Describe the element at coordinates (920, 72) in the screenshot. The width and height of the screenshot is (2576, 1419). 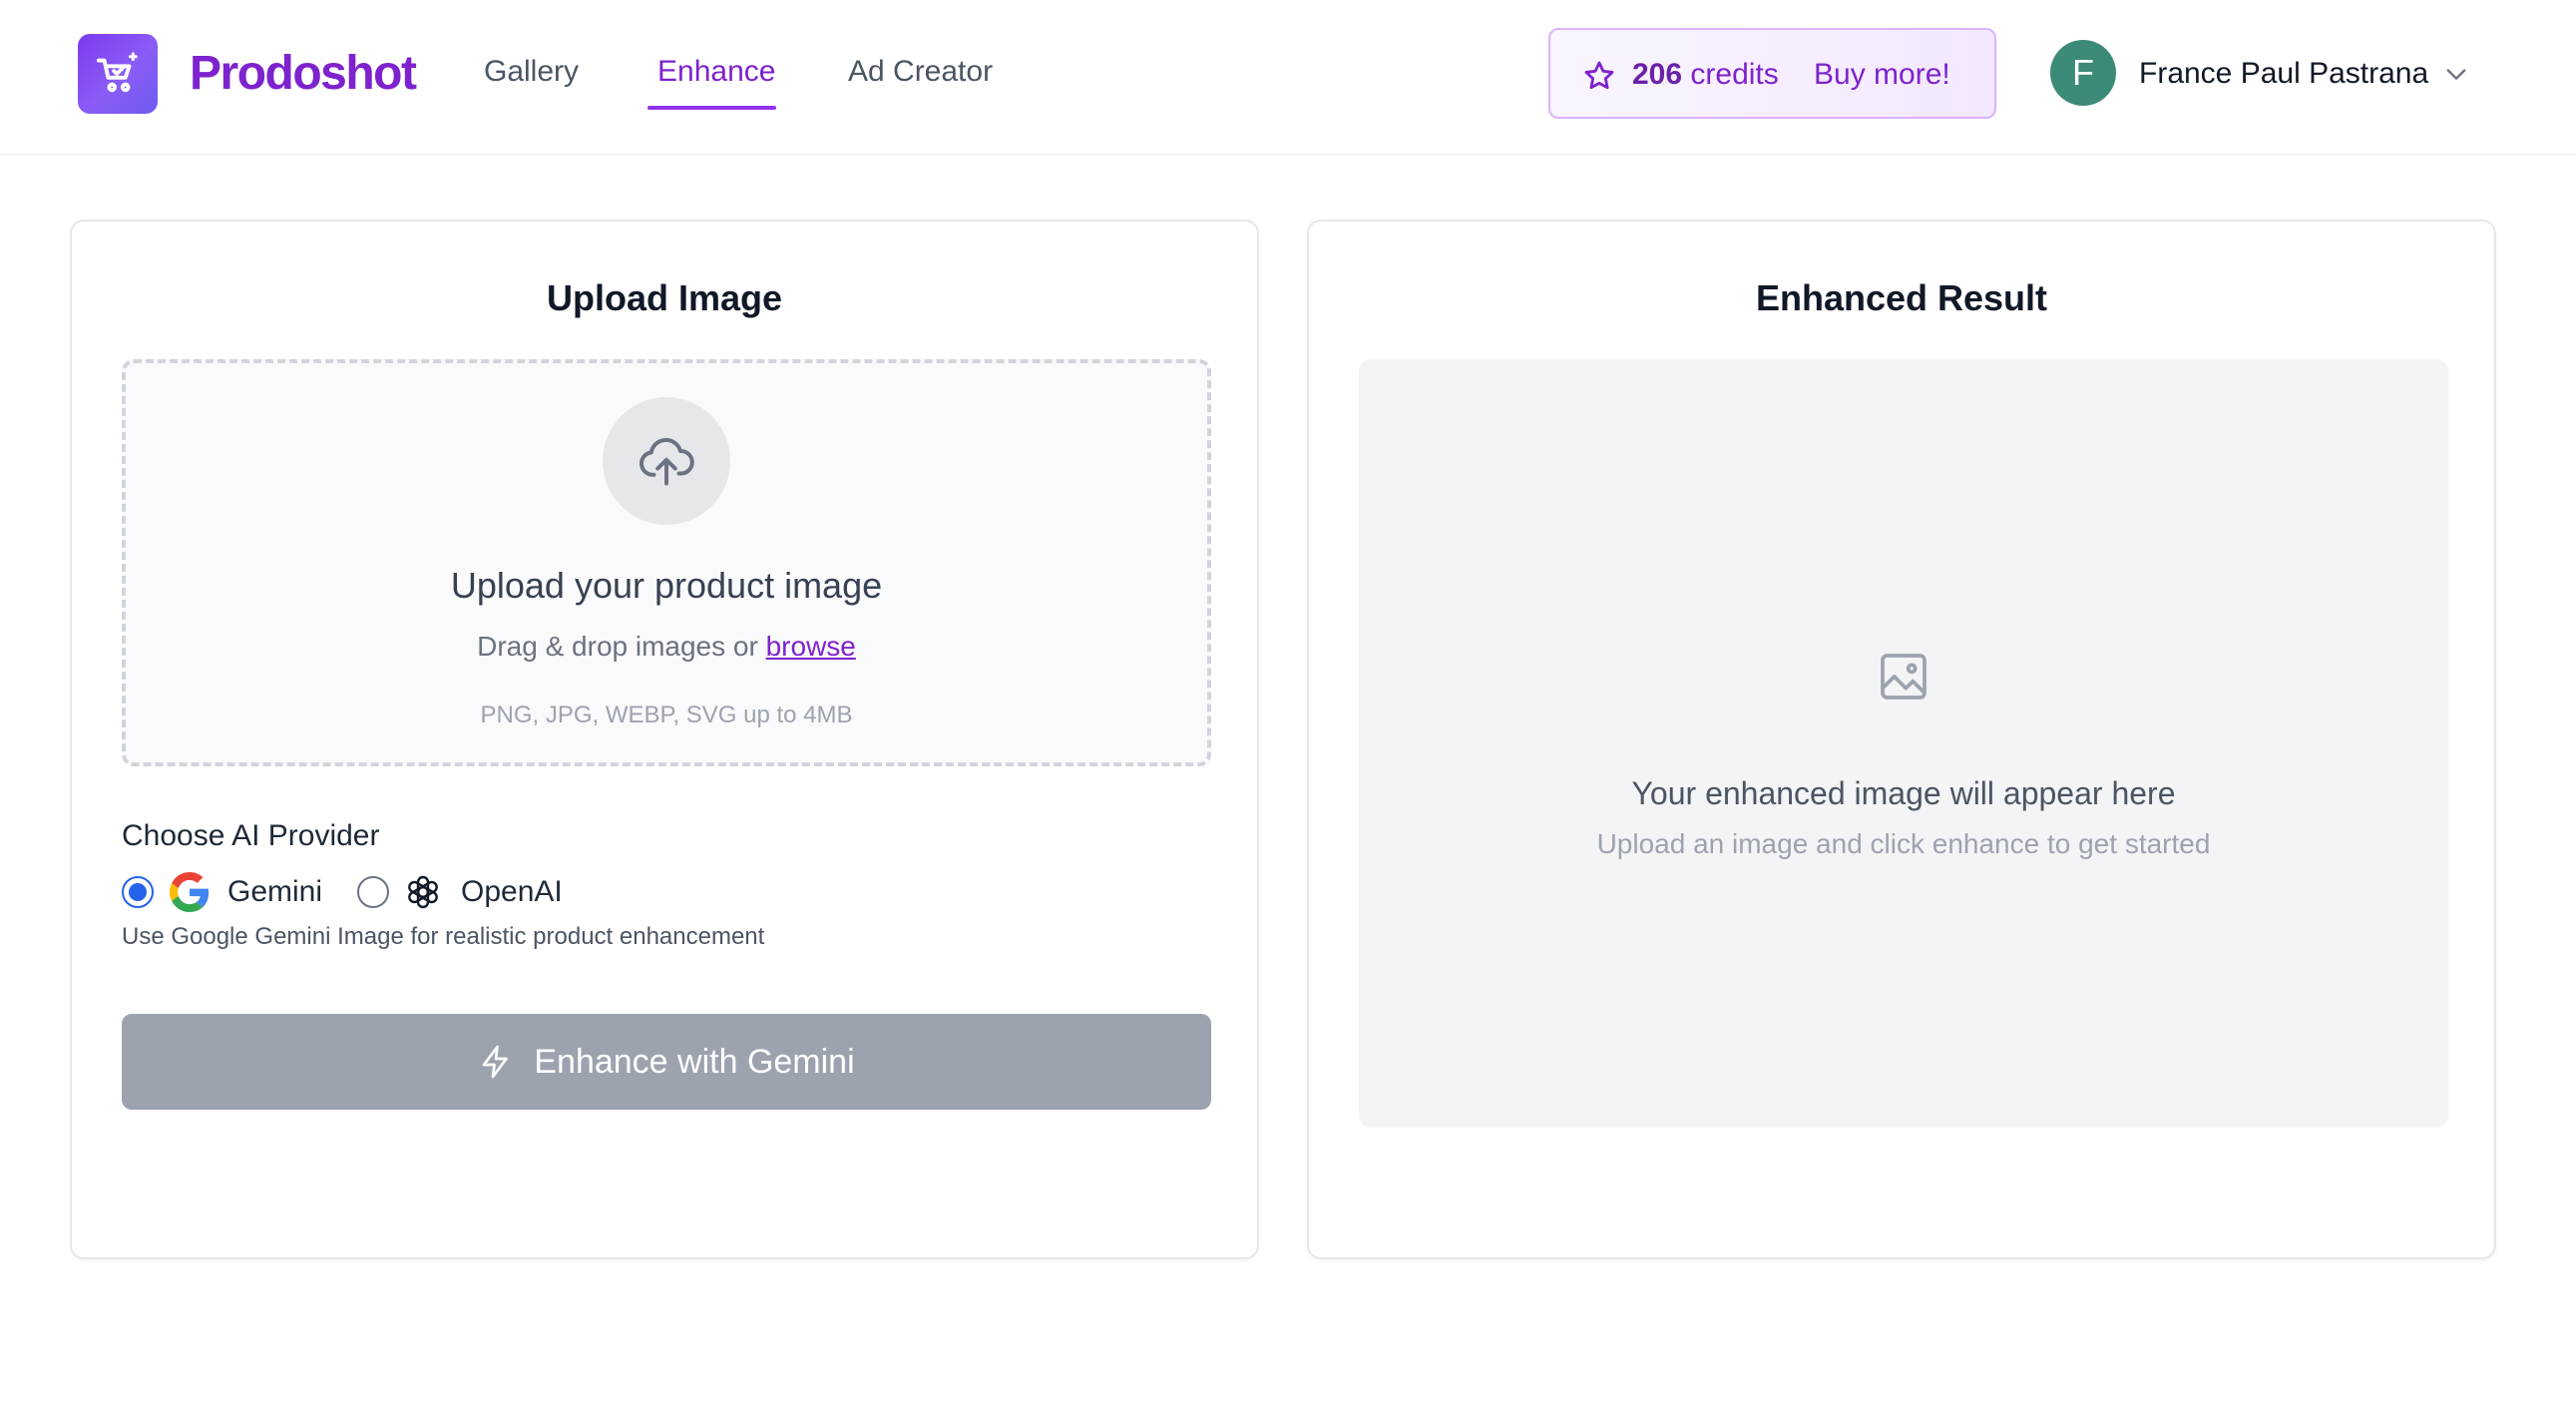
I see `nav-ad-creator: Ad Creator` at that location.